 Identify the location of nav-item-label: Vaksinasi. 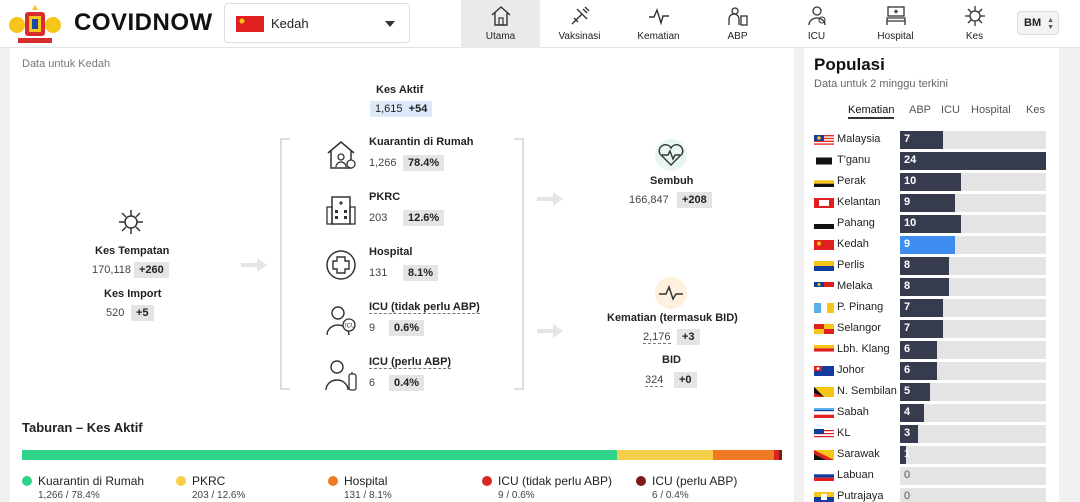
(579, 36).